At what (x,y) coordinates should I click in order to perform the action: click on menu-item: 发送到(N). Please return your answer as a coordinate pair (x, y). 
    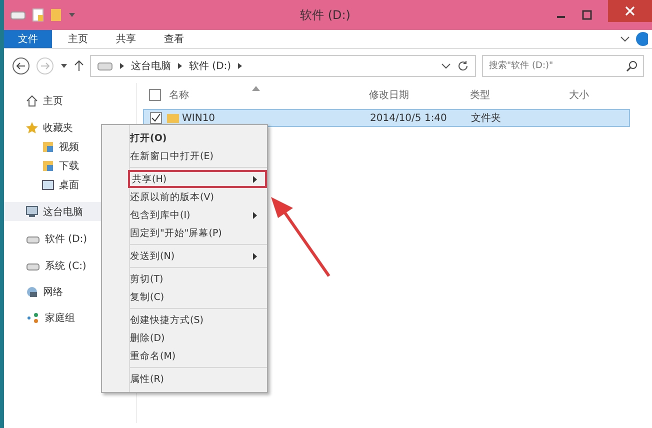
    Looking at the image, I should click on (197, 256).